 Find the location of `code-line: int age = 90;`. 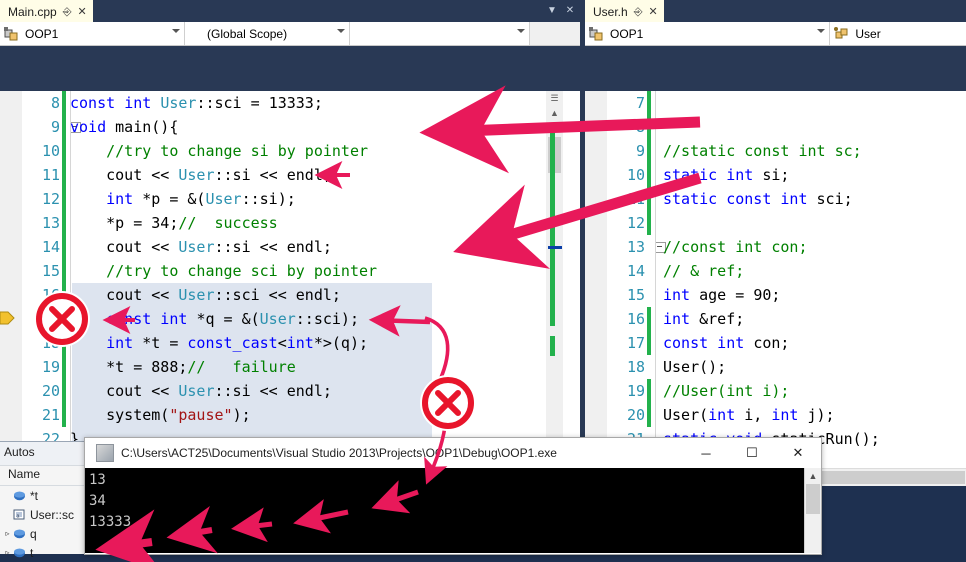

code-line: int age = 90; is located at coordinates (771, 295).